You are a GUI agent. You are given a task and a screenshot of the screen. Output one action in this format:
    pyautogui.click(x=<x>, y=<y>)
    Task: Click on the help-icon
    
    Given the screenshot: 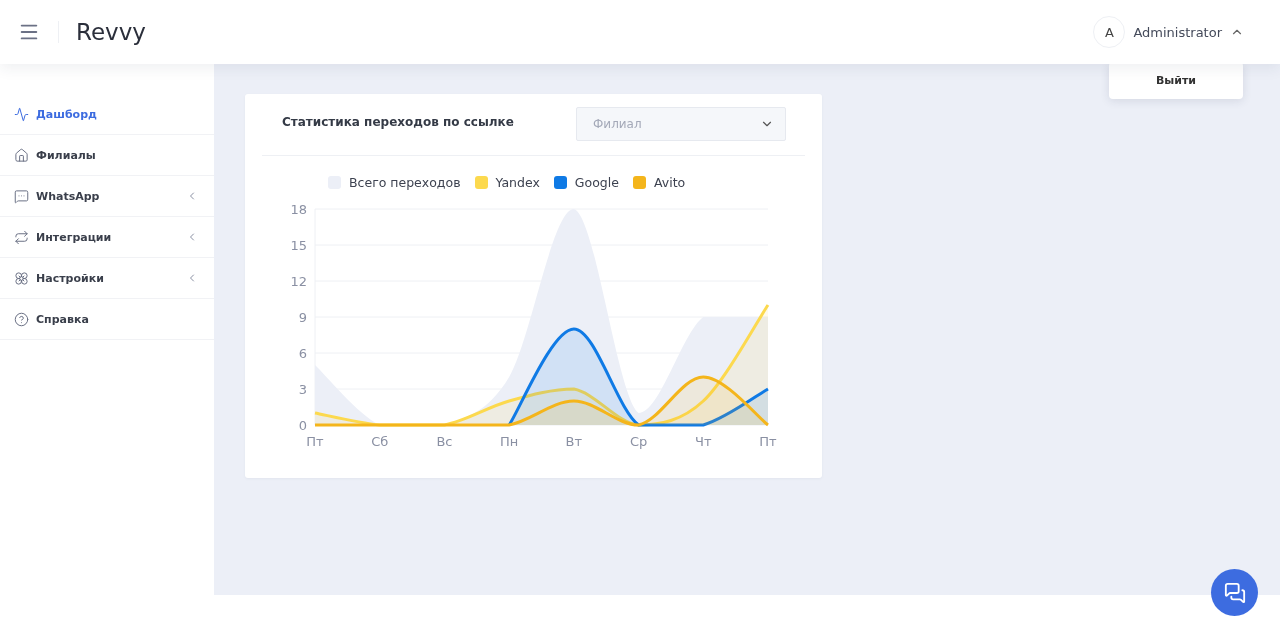 What is the action you would take?
    pyautogui.click(x=21, y=319)
    